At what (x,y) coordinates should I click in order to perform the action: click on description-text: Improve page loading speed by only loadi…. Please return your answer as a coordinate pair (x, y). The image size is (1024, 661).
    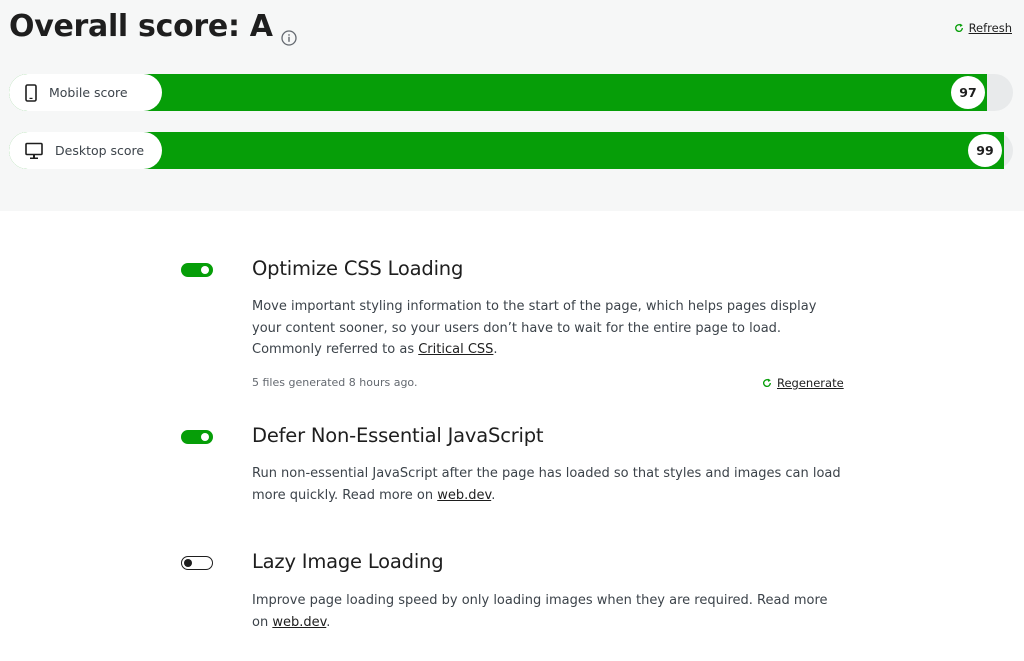
    Looking at the image, I should click on (540, 611).